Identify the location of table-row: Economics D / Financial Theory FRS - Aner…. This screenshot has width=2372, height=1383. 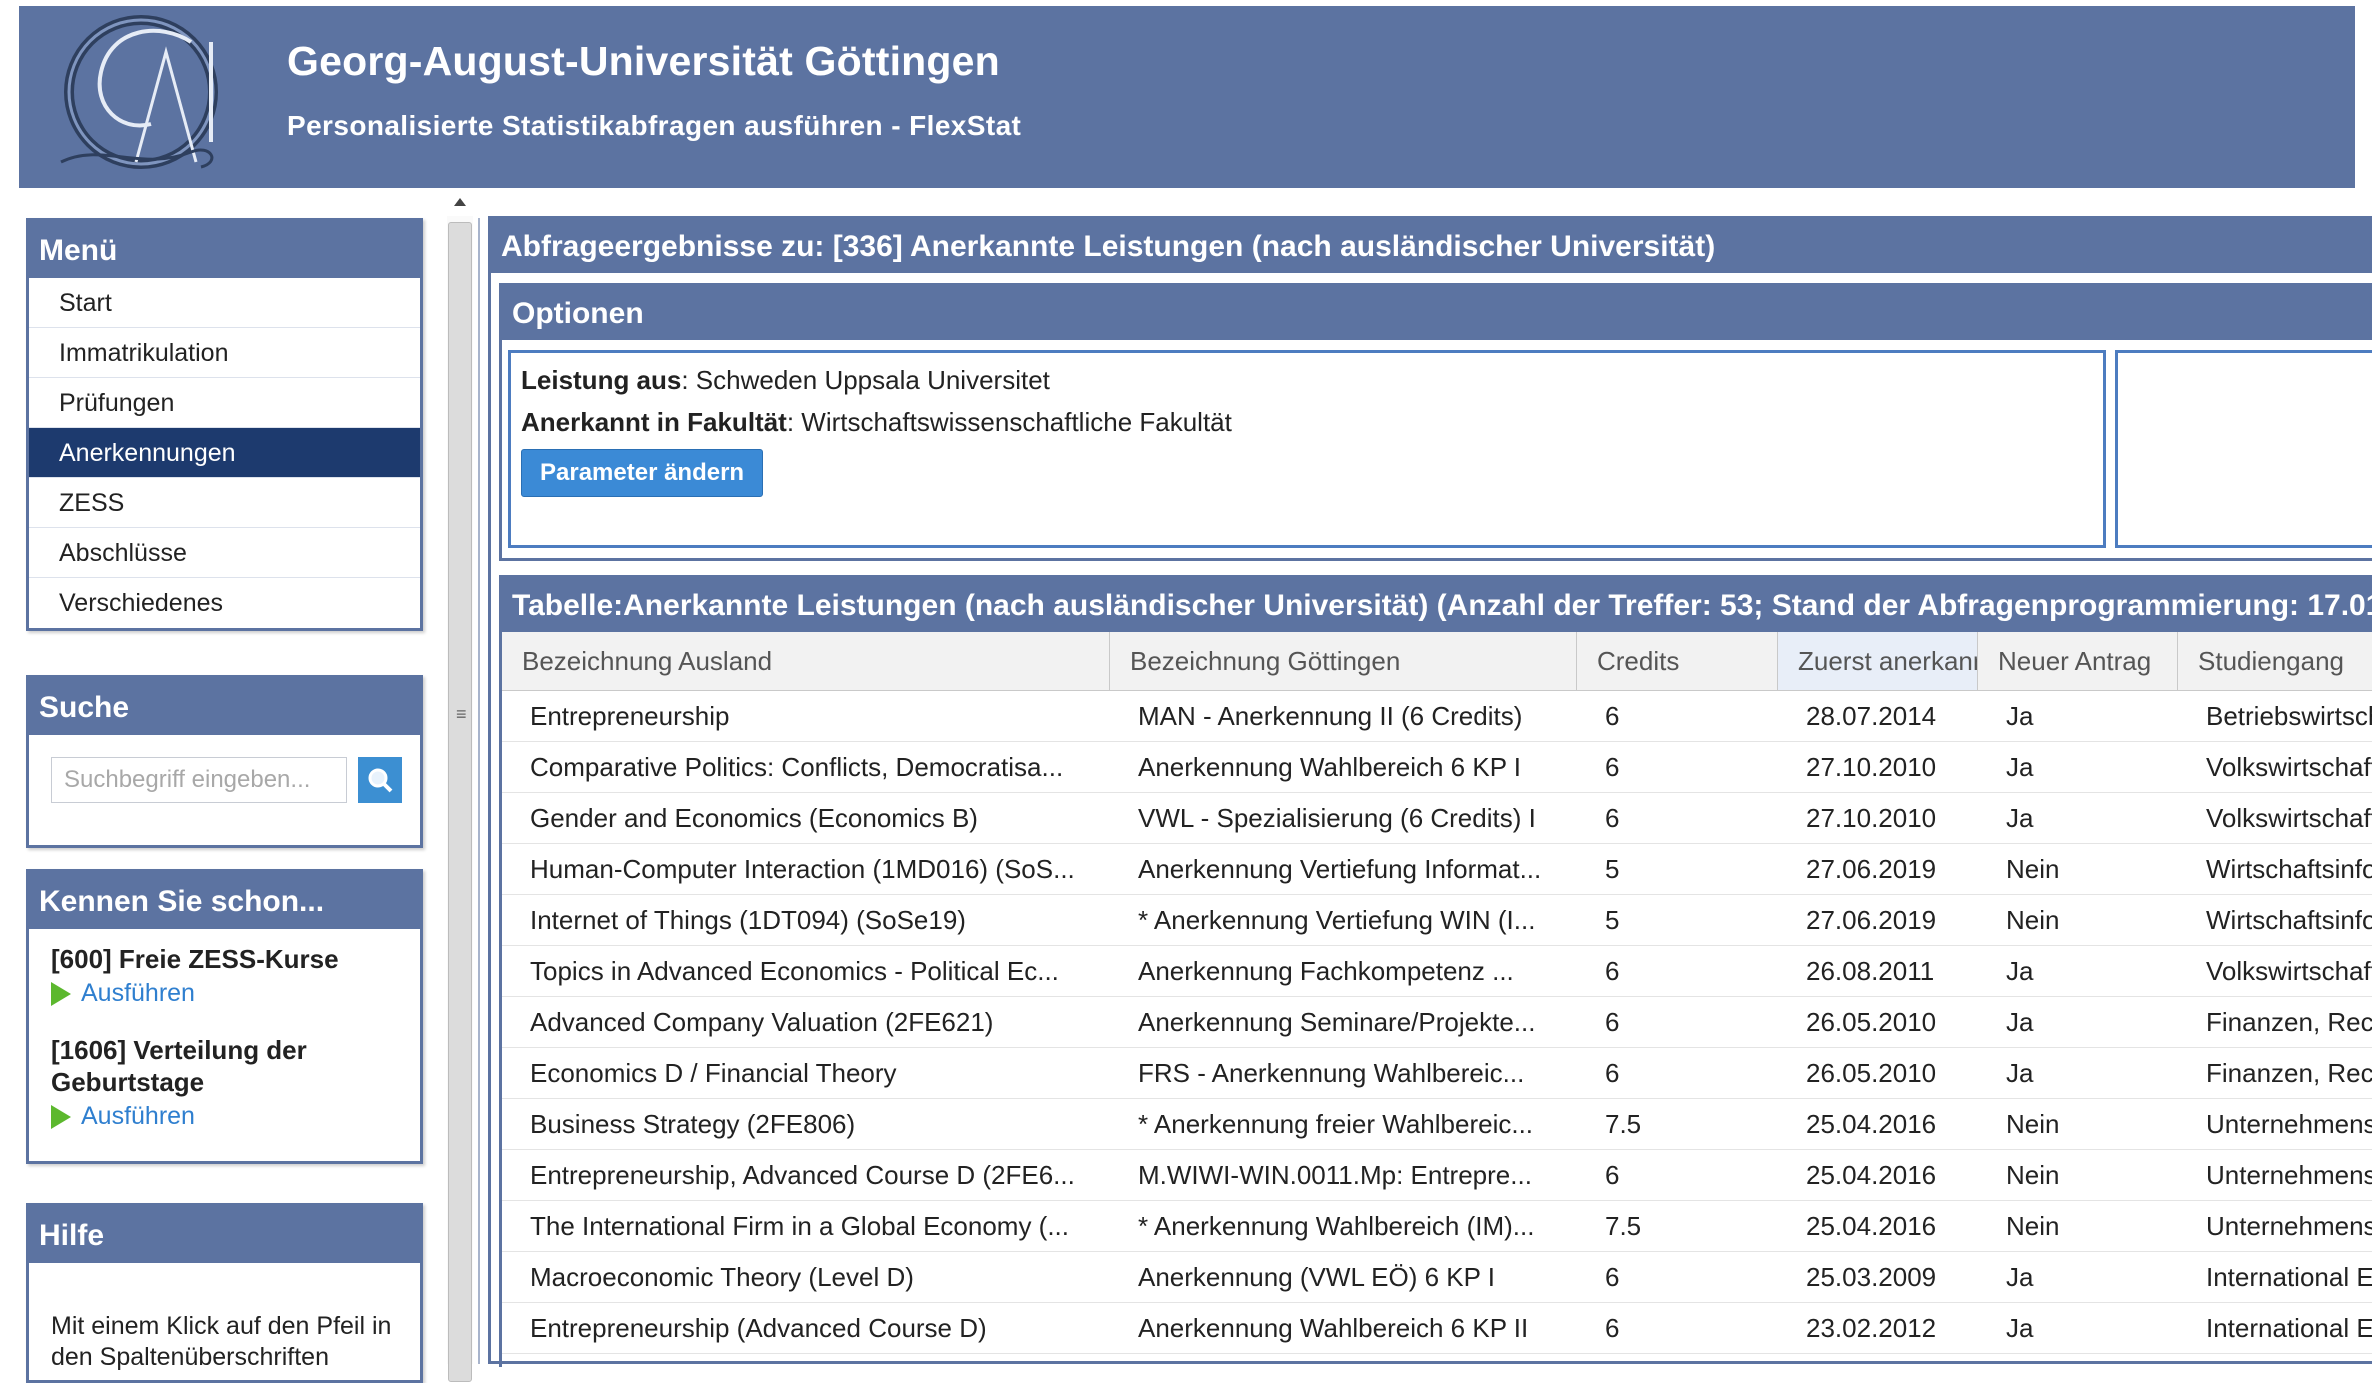
(1437, 1073).